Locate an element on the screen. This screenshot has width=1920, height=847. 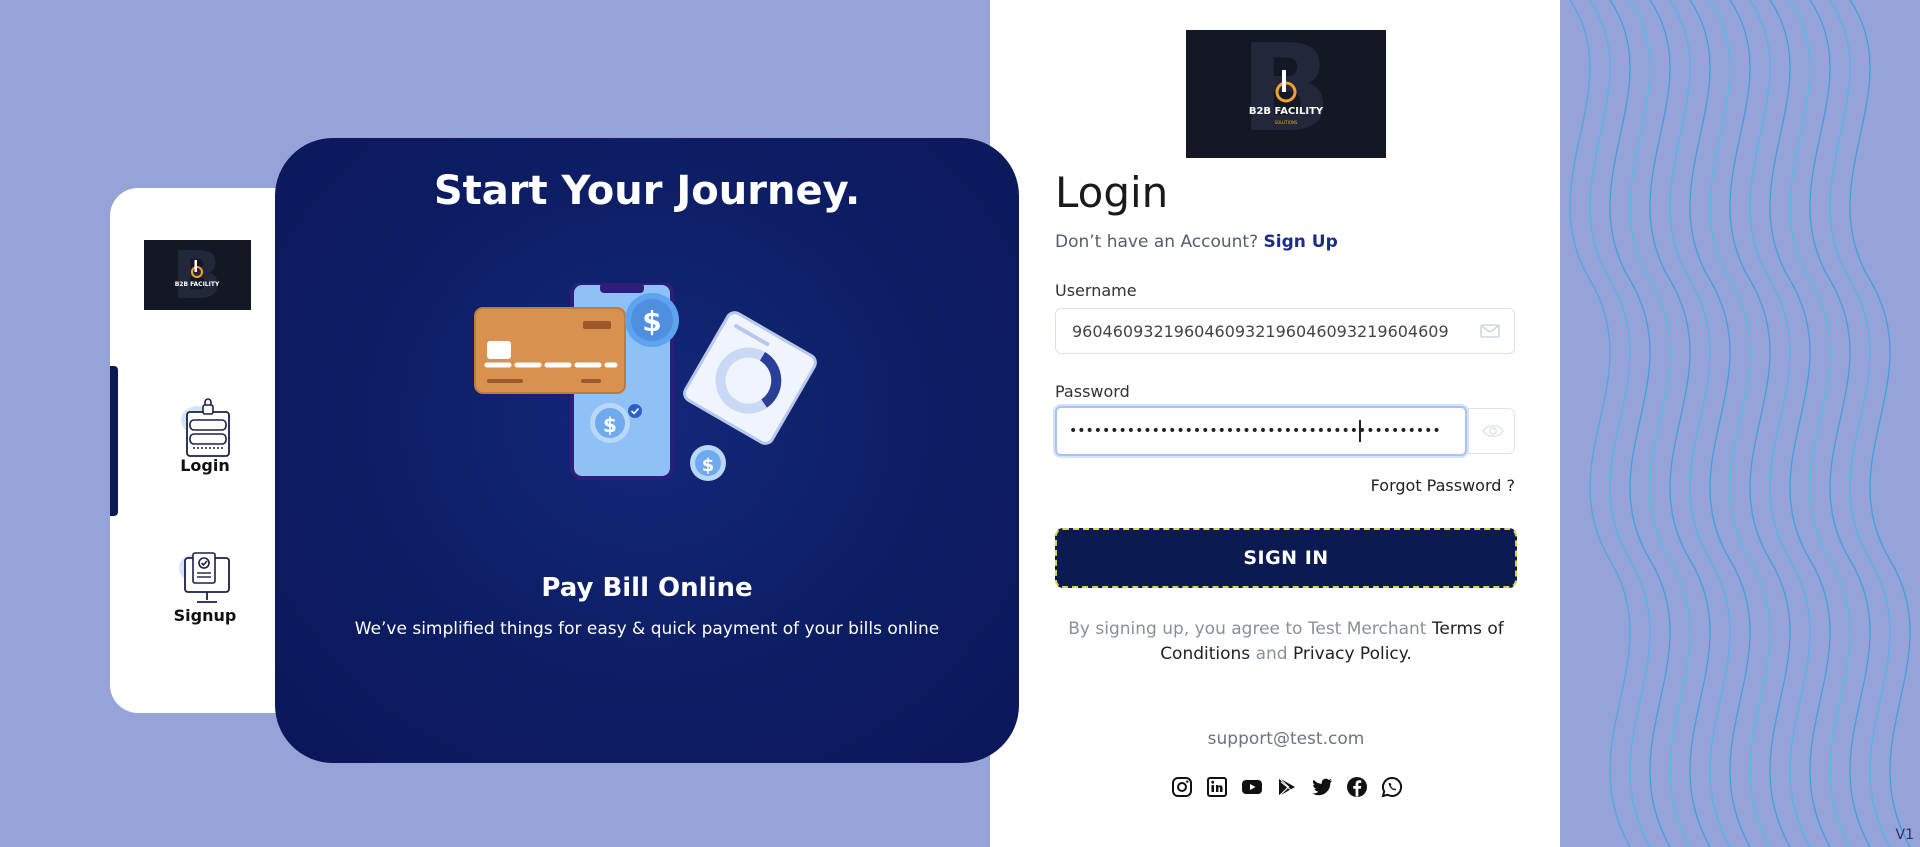
eye-icon is located at coordinates (1493, 431).